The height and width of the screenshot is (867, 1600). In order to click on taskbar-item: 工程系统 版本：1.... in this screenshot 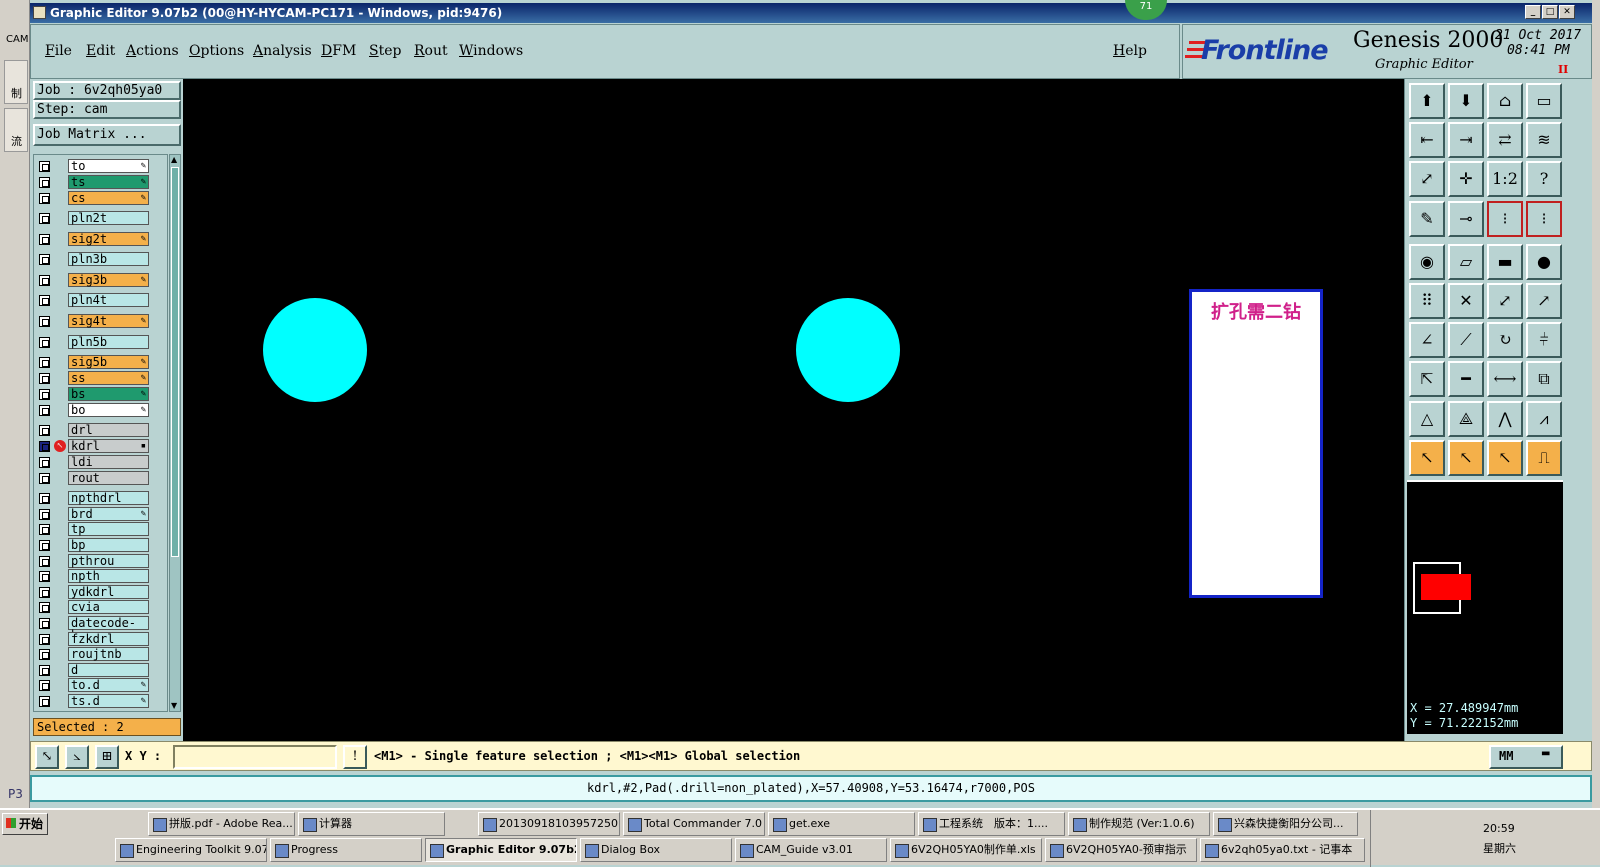, I will do `click(991, 824)`.